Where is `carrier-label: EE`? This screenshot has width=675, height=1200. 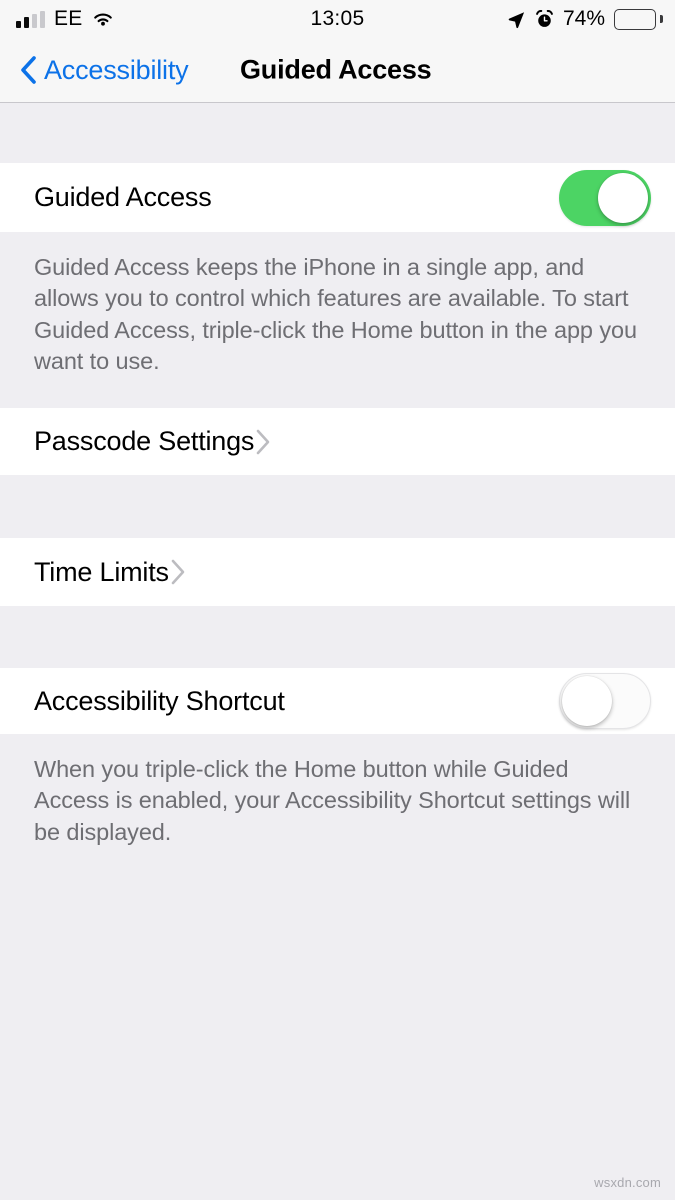
carrier-label: EE is located at coordinates (68, 18).